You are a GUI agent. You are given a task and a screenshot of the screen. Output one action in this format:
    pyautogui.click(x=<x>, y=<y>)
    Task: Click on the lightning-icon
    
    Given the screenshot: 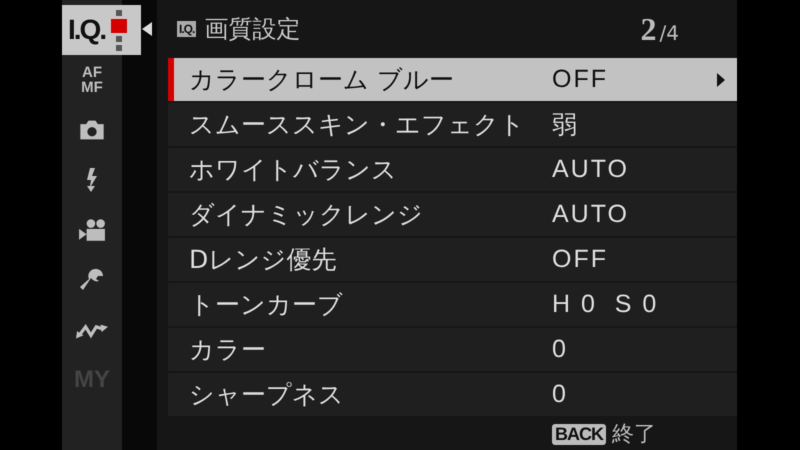 What is the action you would take?
    pyautogui.click(x=92, y=180)
    